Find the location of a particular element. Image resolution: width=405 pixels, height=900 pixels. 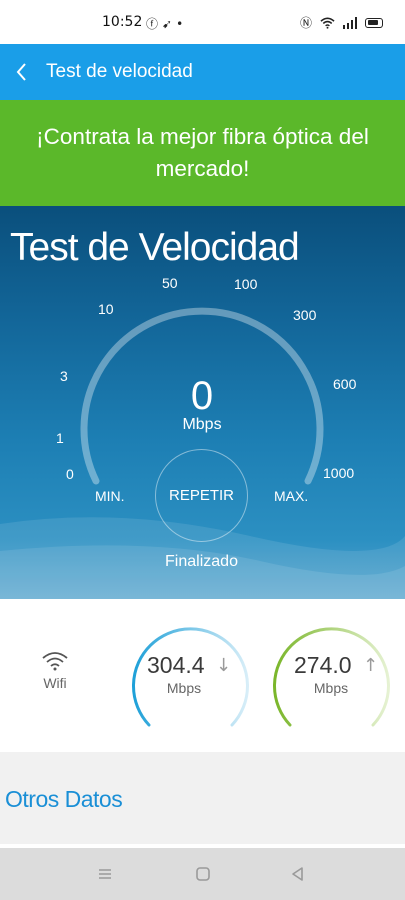

facebook-icon: ⓕ is located at coordinates (154, 24).